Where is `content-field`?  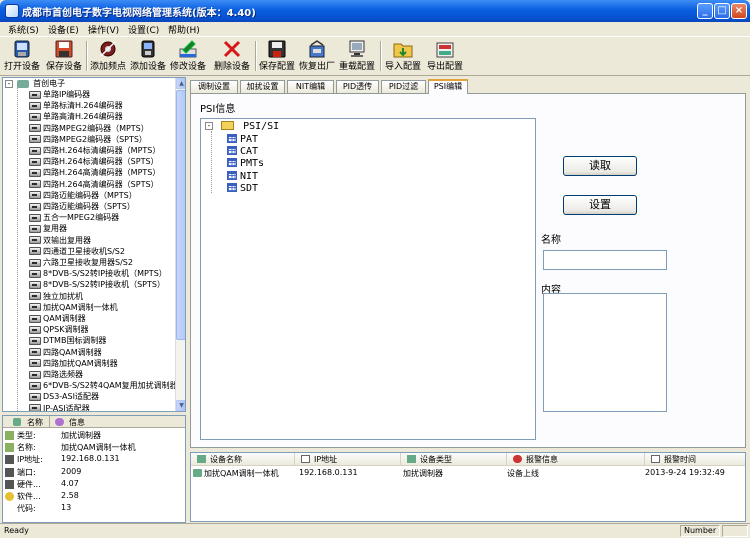 content-field is located at coordinates (605, 352).